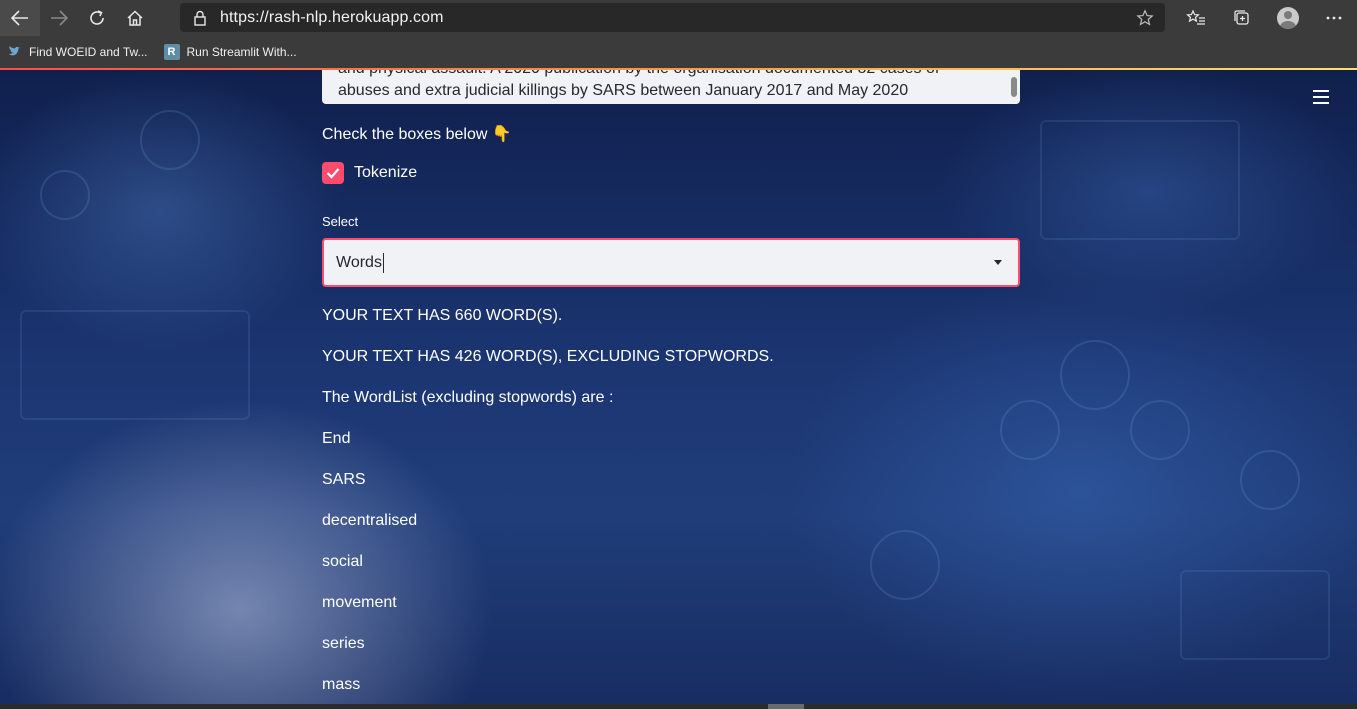  Describe the element at coordinates (370, 520) in the screenshot. I see `word-list-item: decentralised` at that location.